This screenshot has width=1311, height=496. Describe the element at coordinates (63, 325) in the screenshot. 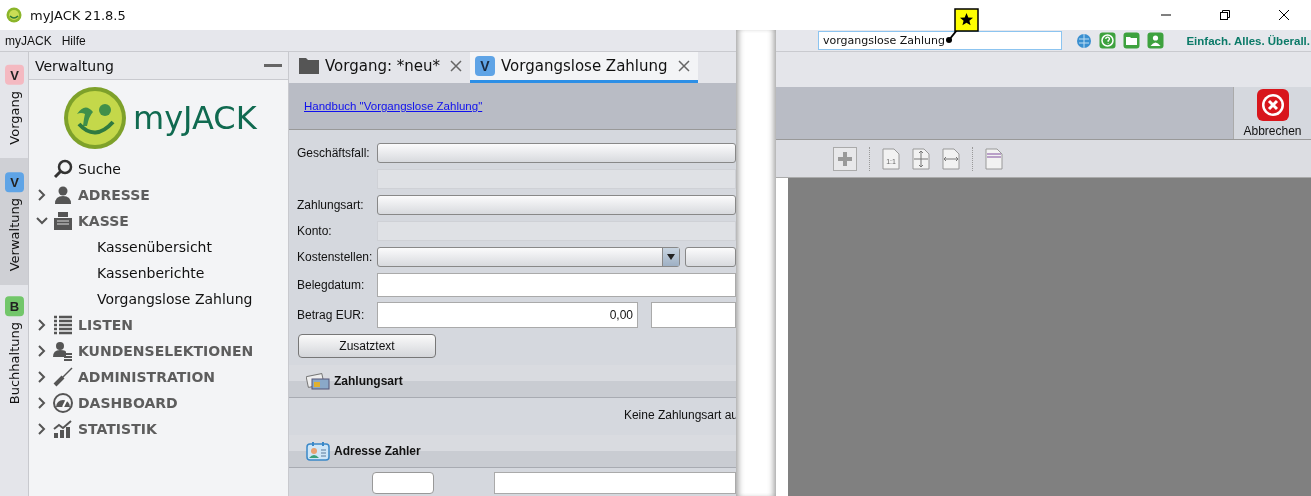

I see `list-icon` at that location.